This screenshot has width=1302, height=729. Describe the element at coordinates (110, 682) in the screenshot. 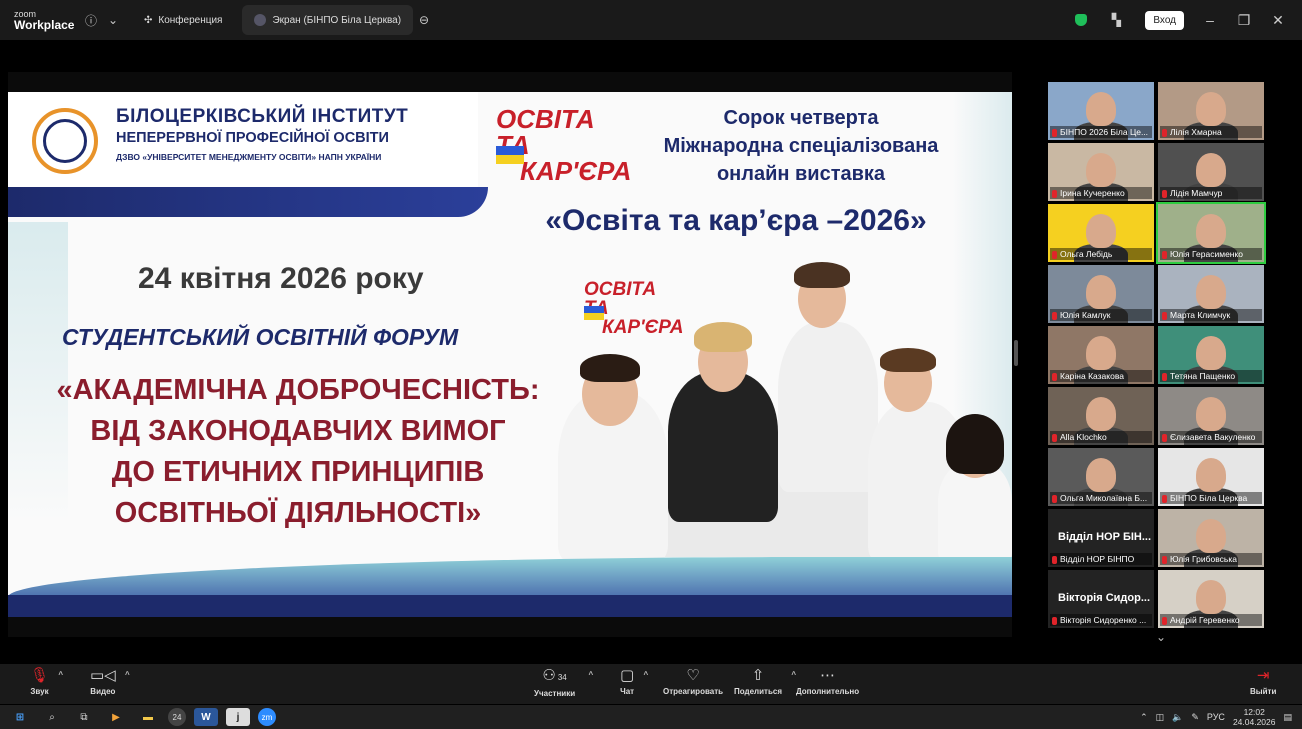

I see `video-button: ▭◁ Видео ^` at that location.